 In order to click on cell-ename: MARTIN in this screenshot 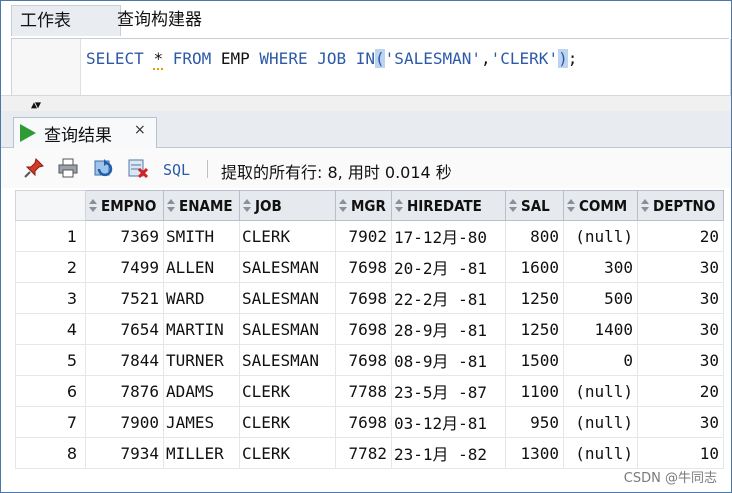, I will do `click(201, 329)`.